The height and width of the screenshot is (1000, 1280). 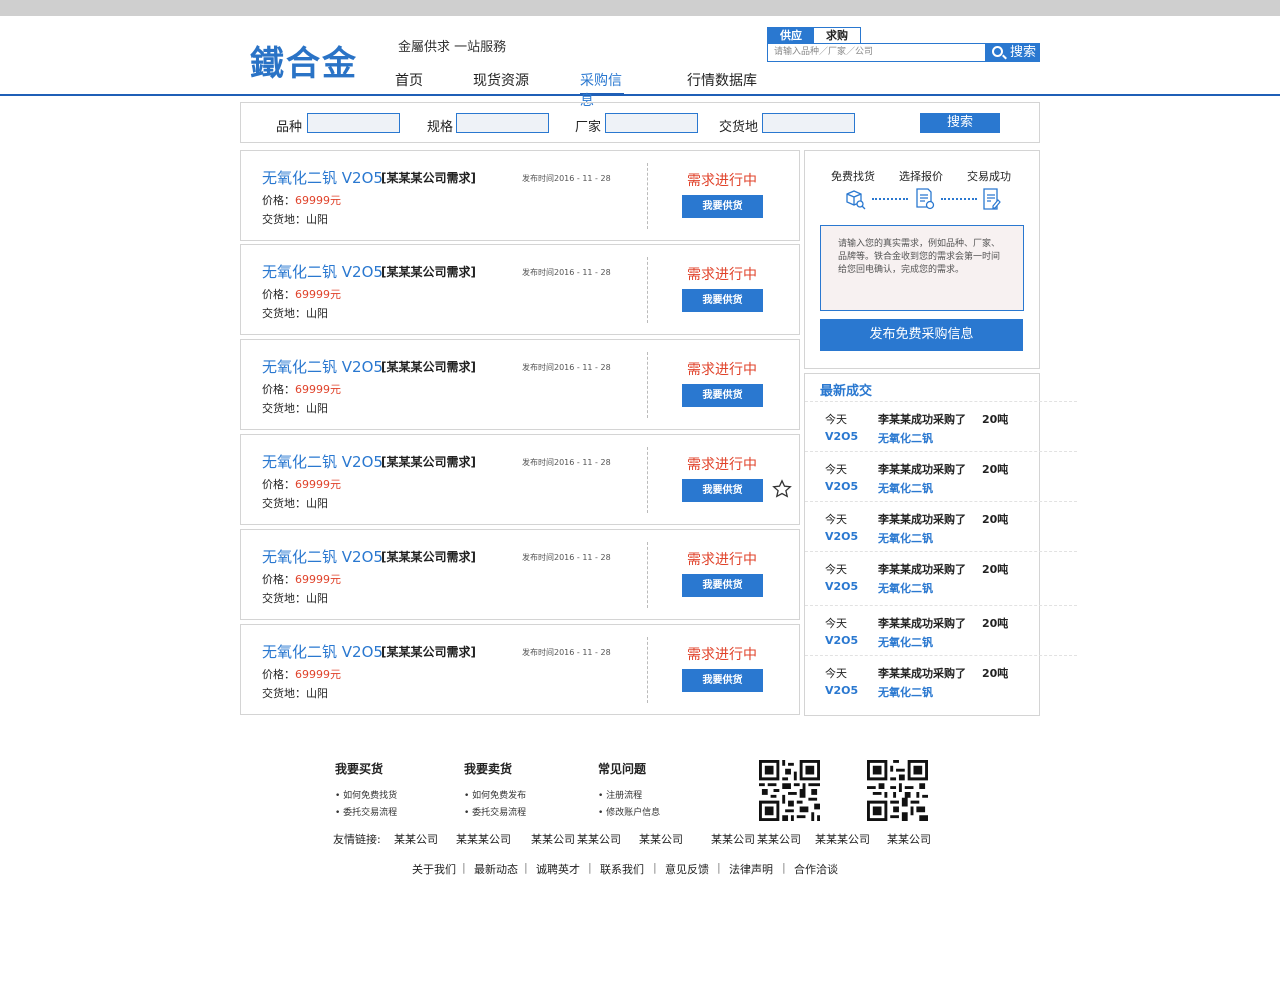 I want to click on footer-link: • 修改账户信息, so click(x=629, y=811).